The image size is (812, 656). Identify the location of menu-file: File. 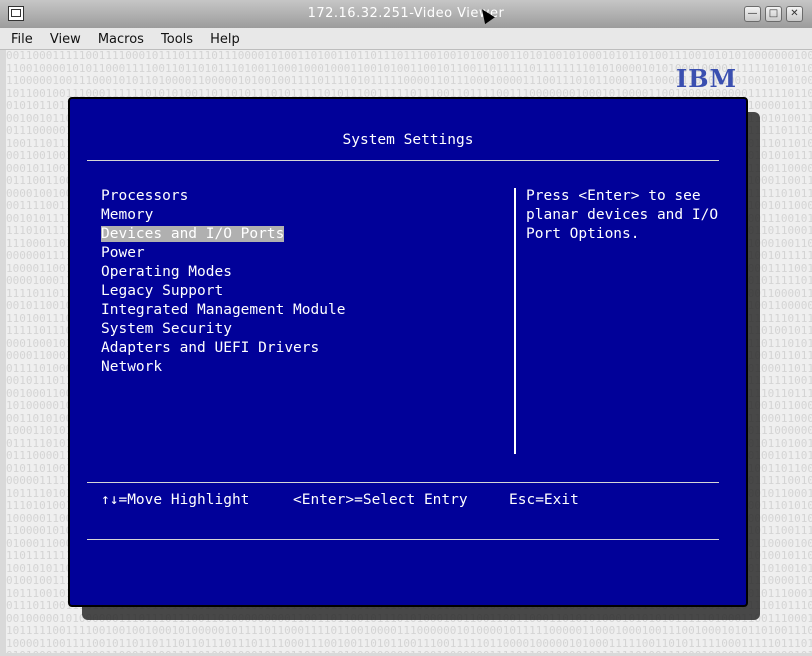
(22, 39).